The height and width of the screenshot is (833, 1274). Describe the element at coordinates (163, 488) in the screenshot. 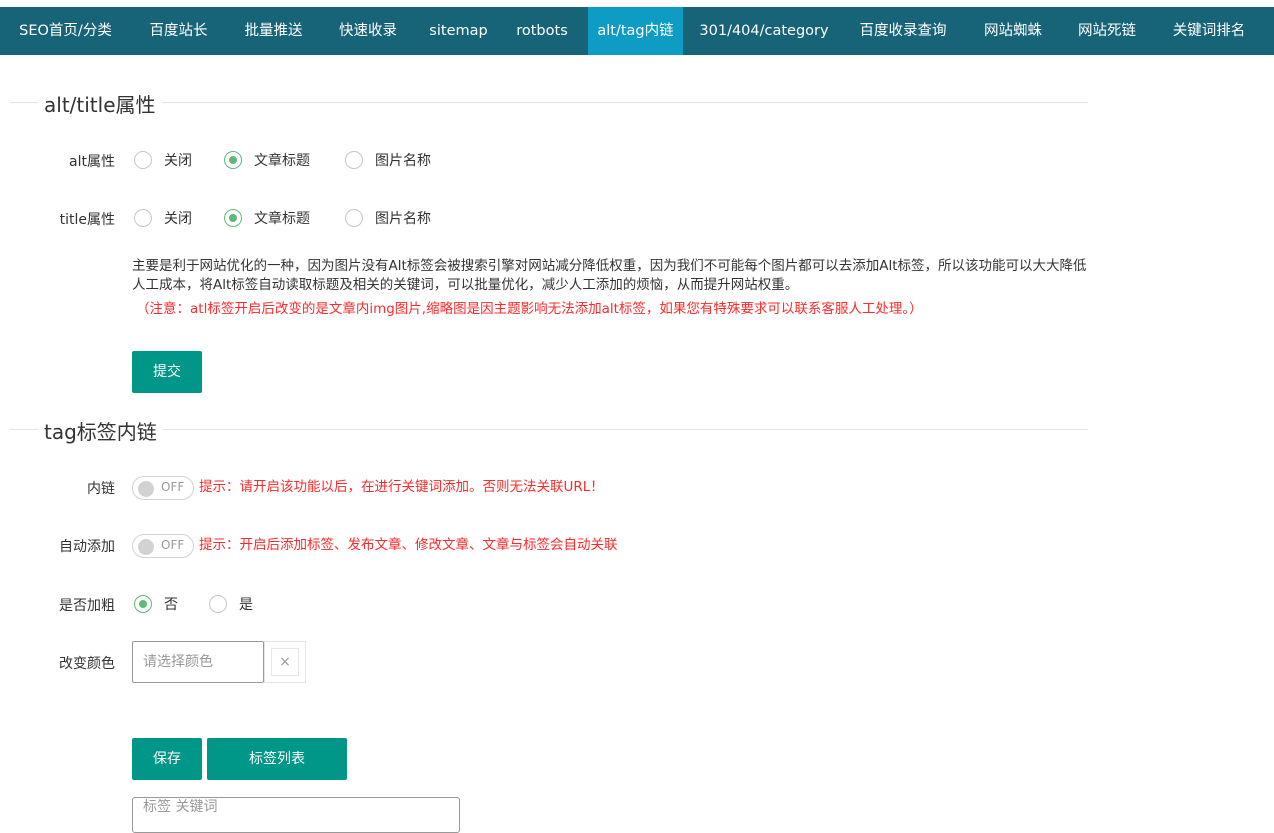

I see `inner-link-switch: OFF` at that location.